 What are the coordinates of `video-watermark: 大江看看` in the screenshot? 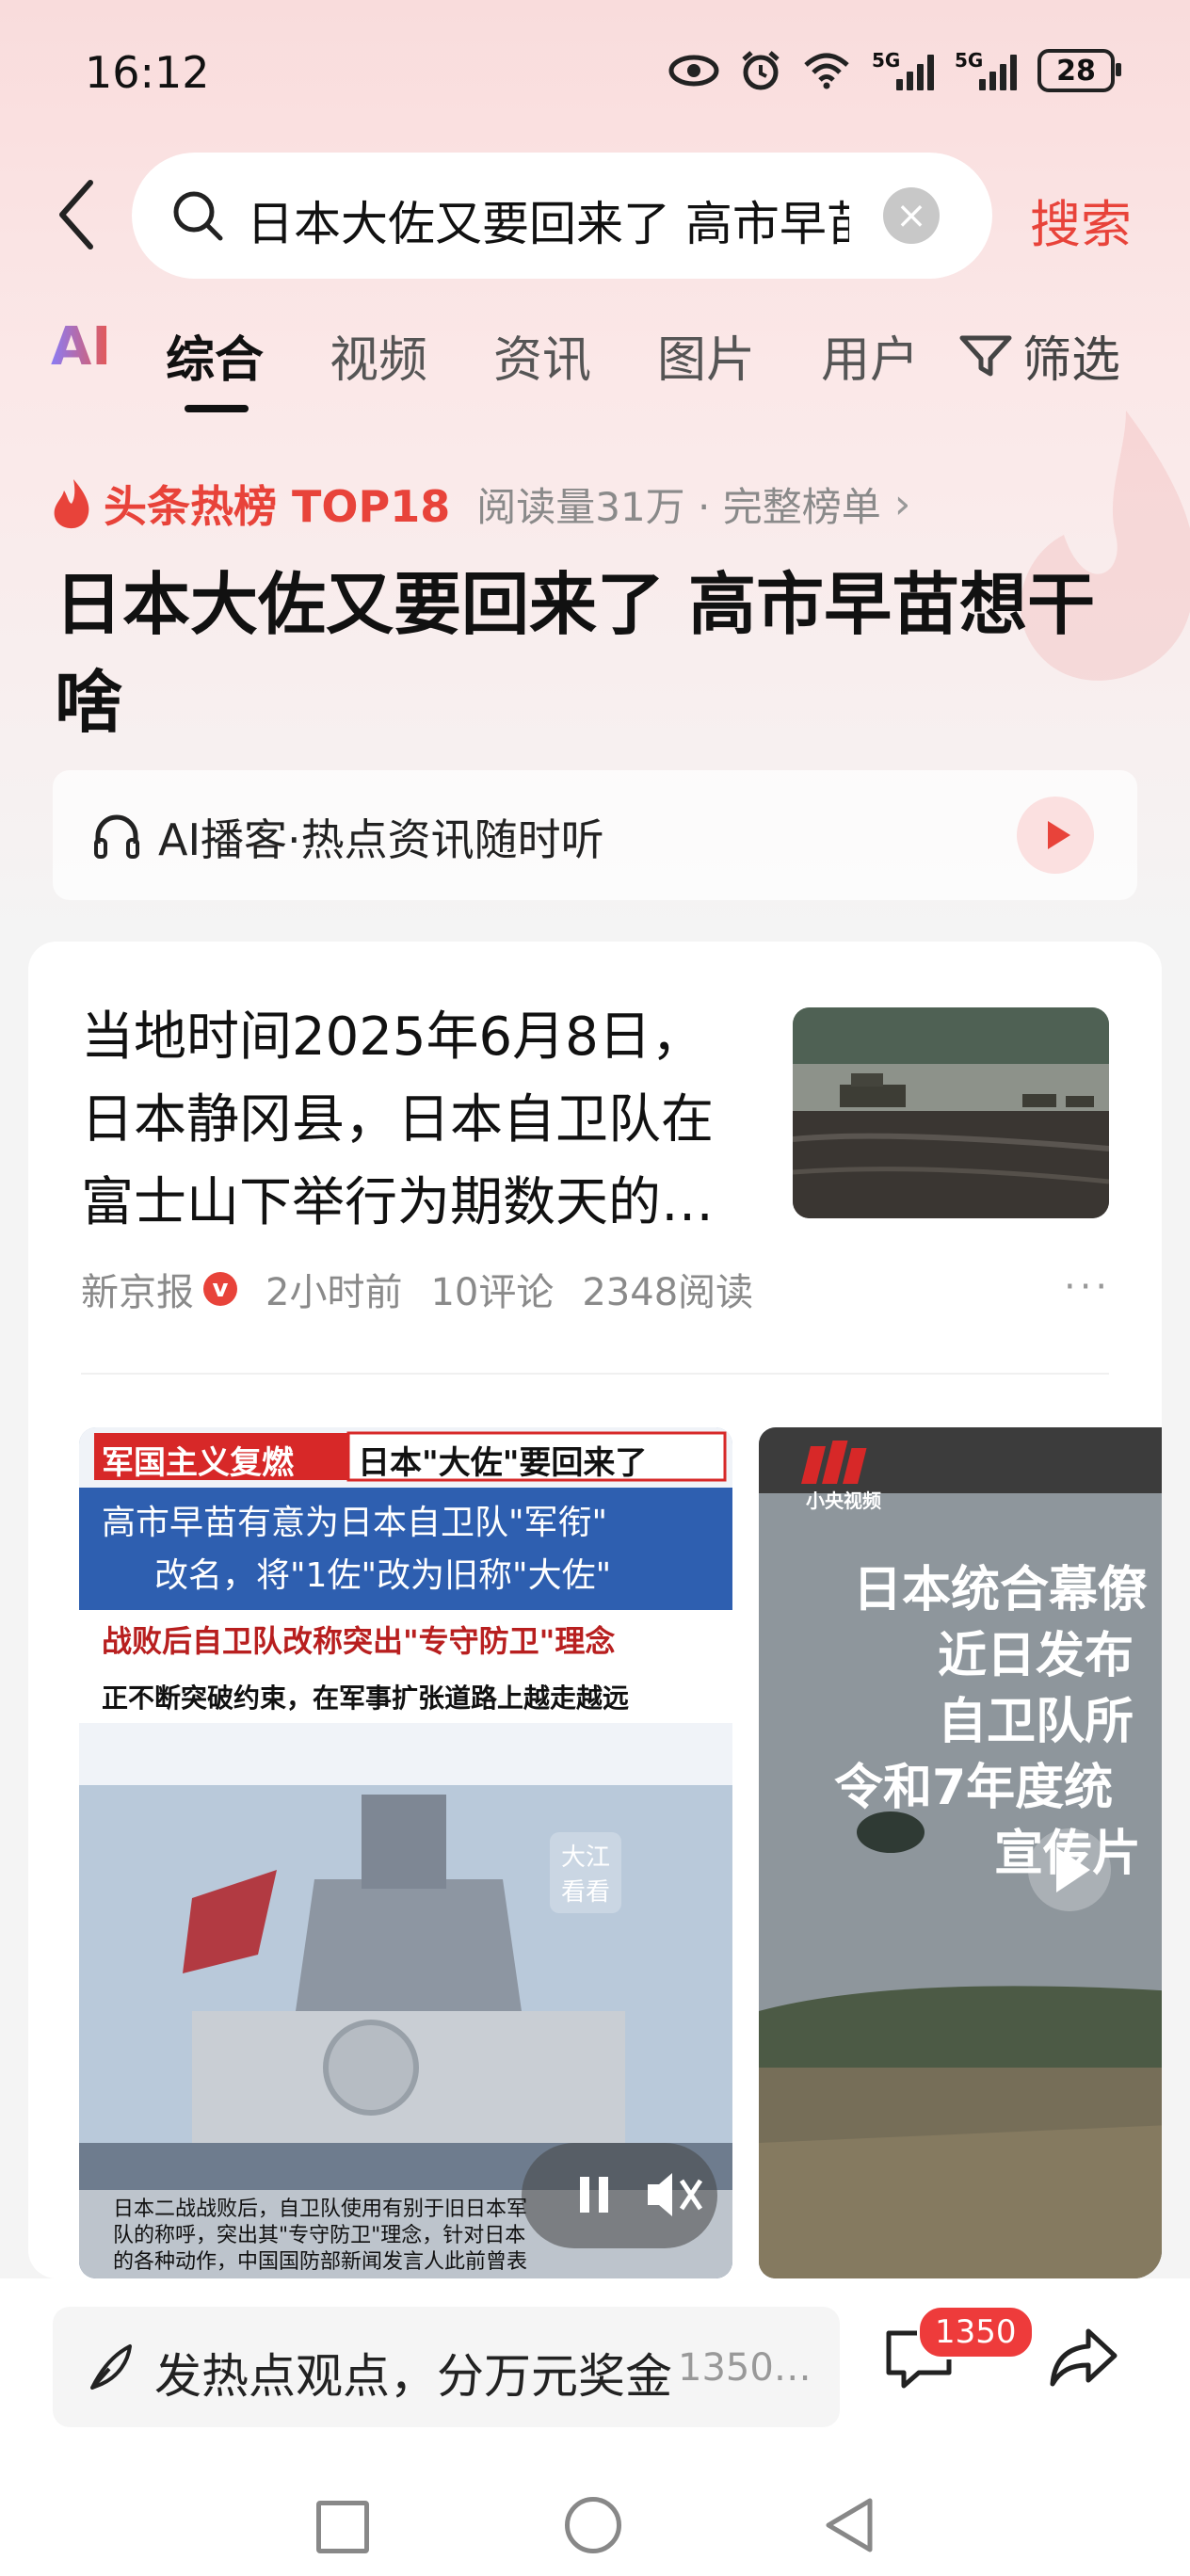 It's located at (586, 1872).